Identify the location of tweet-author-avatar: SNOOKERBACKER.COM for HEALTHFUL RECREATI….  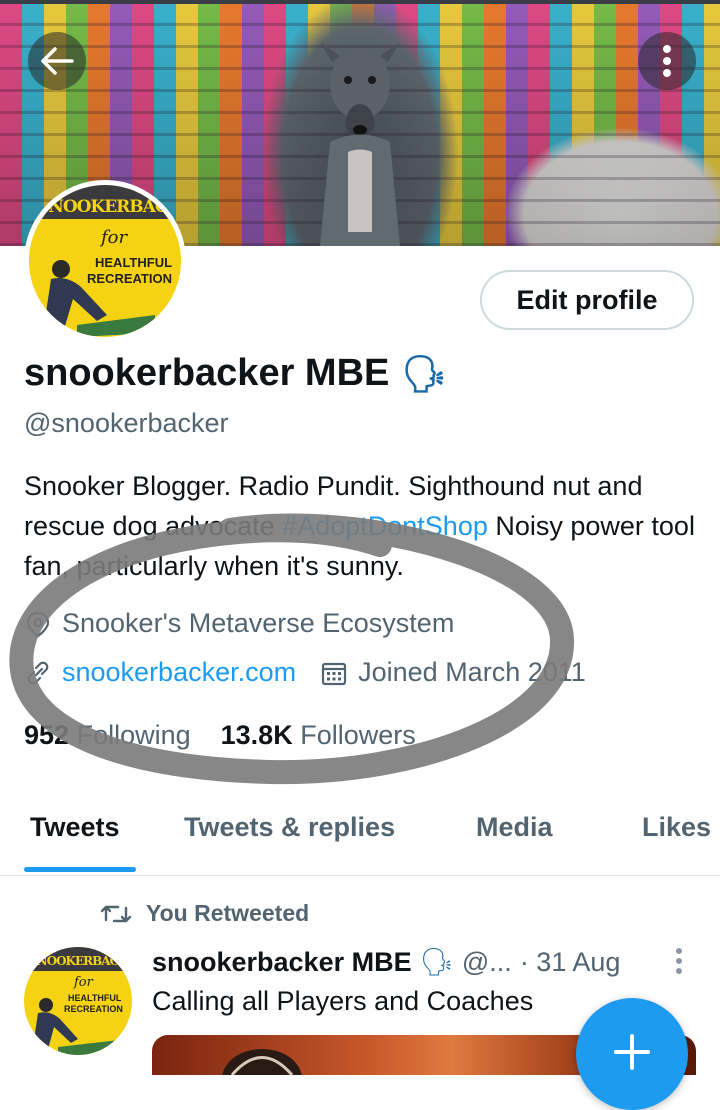
(78, 1001).